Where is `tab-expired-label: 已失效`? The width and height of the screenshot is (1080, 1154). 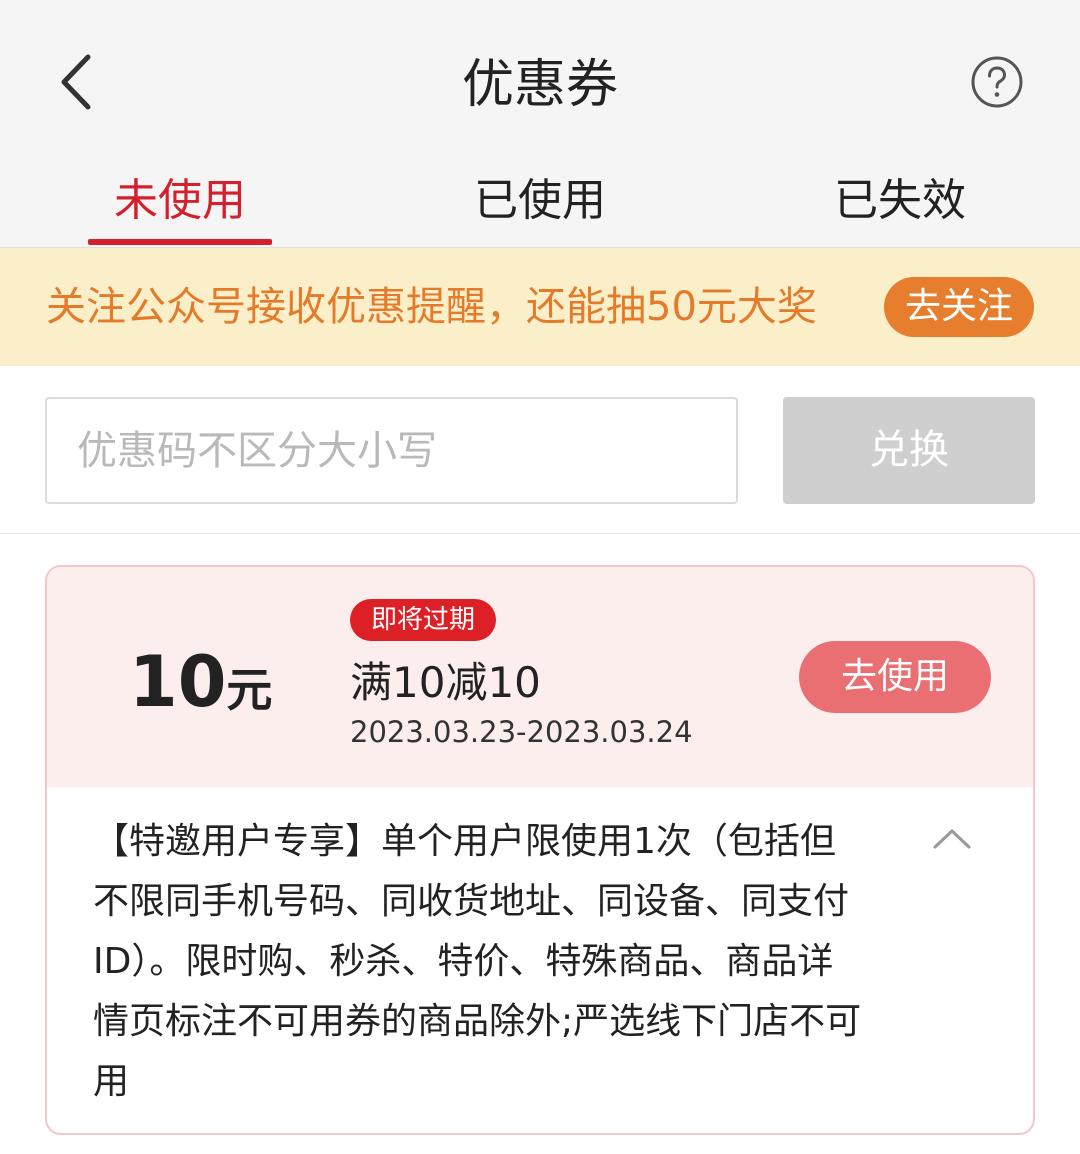
tab-expired-label: 已失效 is located at coordinates (900, 200).